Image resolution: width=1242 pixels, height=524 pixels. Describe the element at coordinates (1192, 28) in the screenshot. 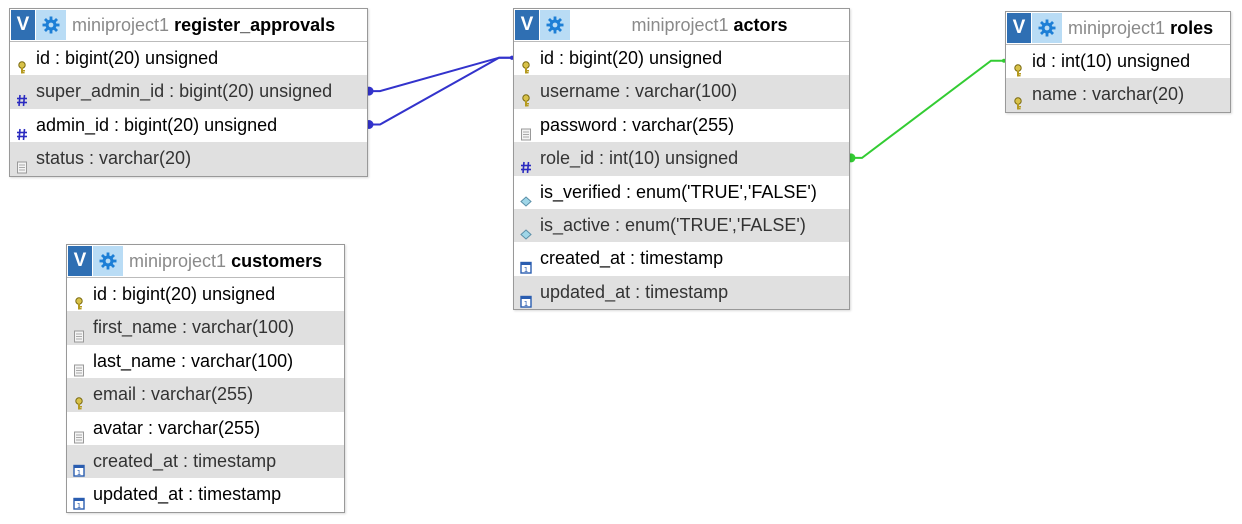

I see `table-name: roles` at that location.